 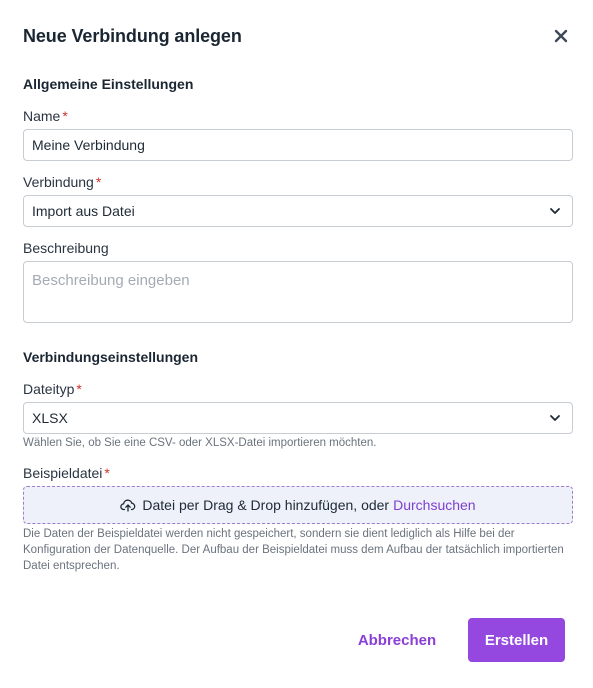 What do you see at coordinates (397, 640) in the screenshot?
I see `cancel-button: Abbrechen` at bounding box center [397, 640].